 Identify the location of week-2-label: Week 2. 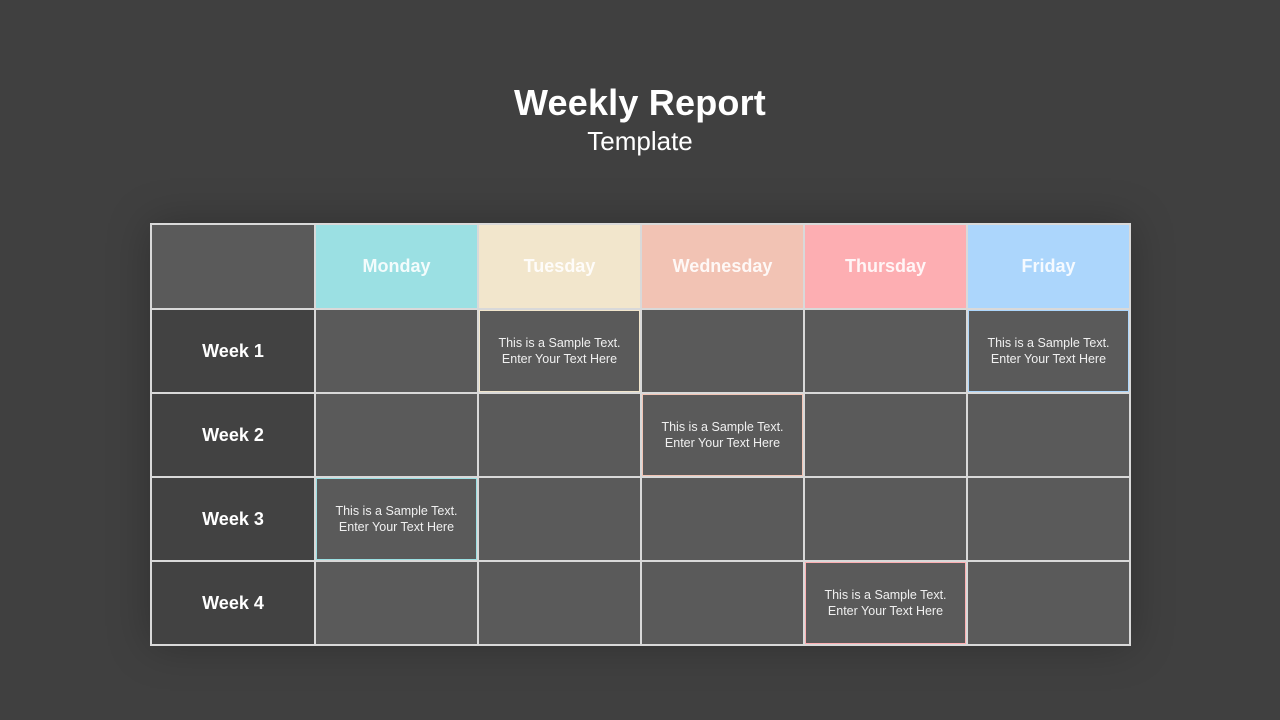
(234, 436).